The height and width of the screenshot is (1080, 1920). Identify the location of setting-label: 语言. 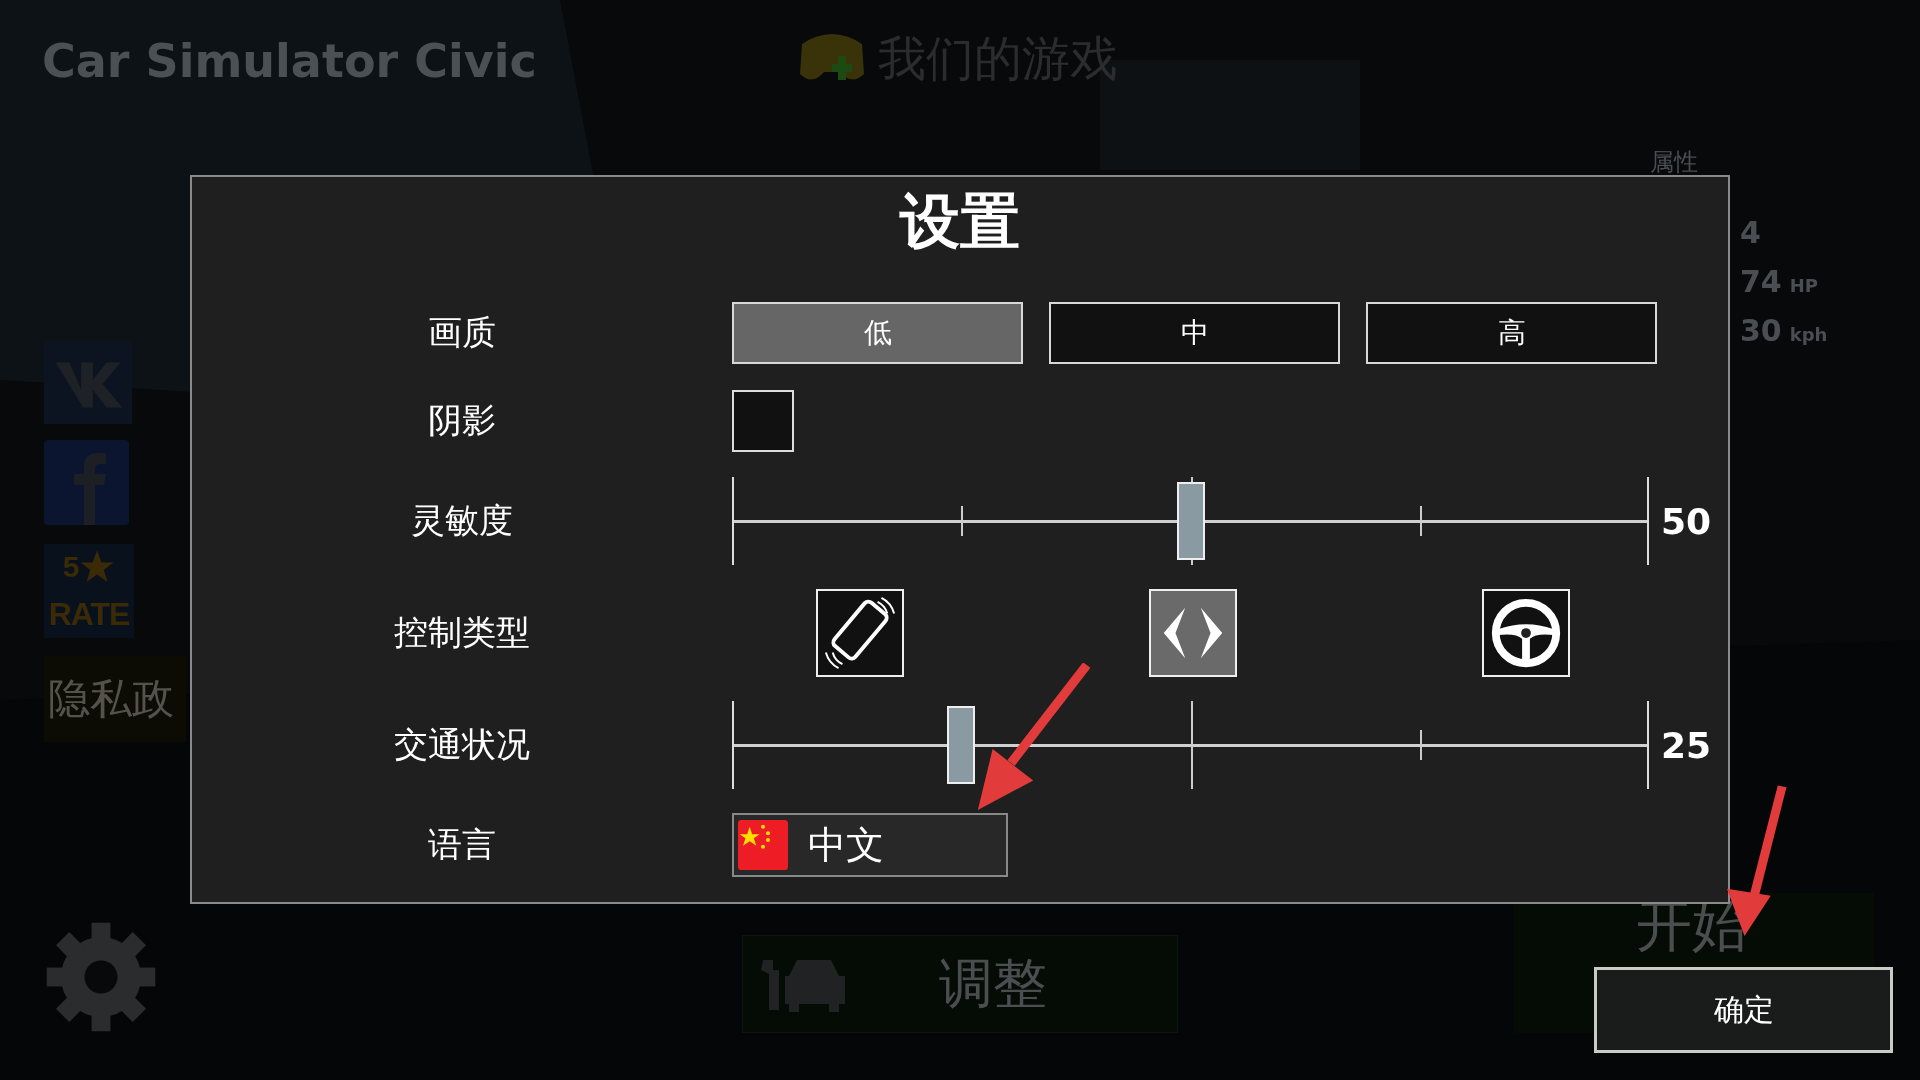
(462, 844).